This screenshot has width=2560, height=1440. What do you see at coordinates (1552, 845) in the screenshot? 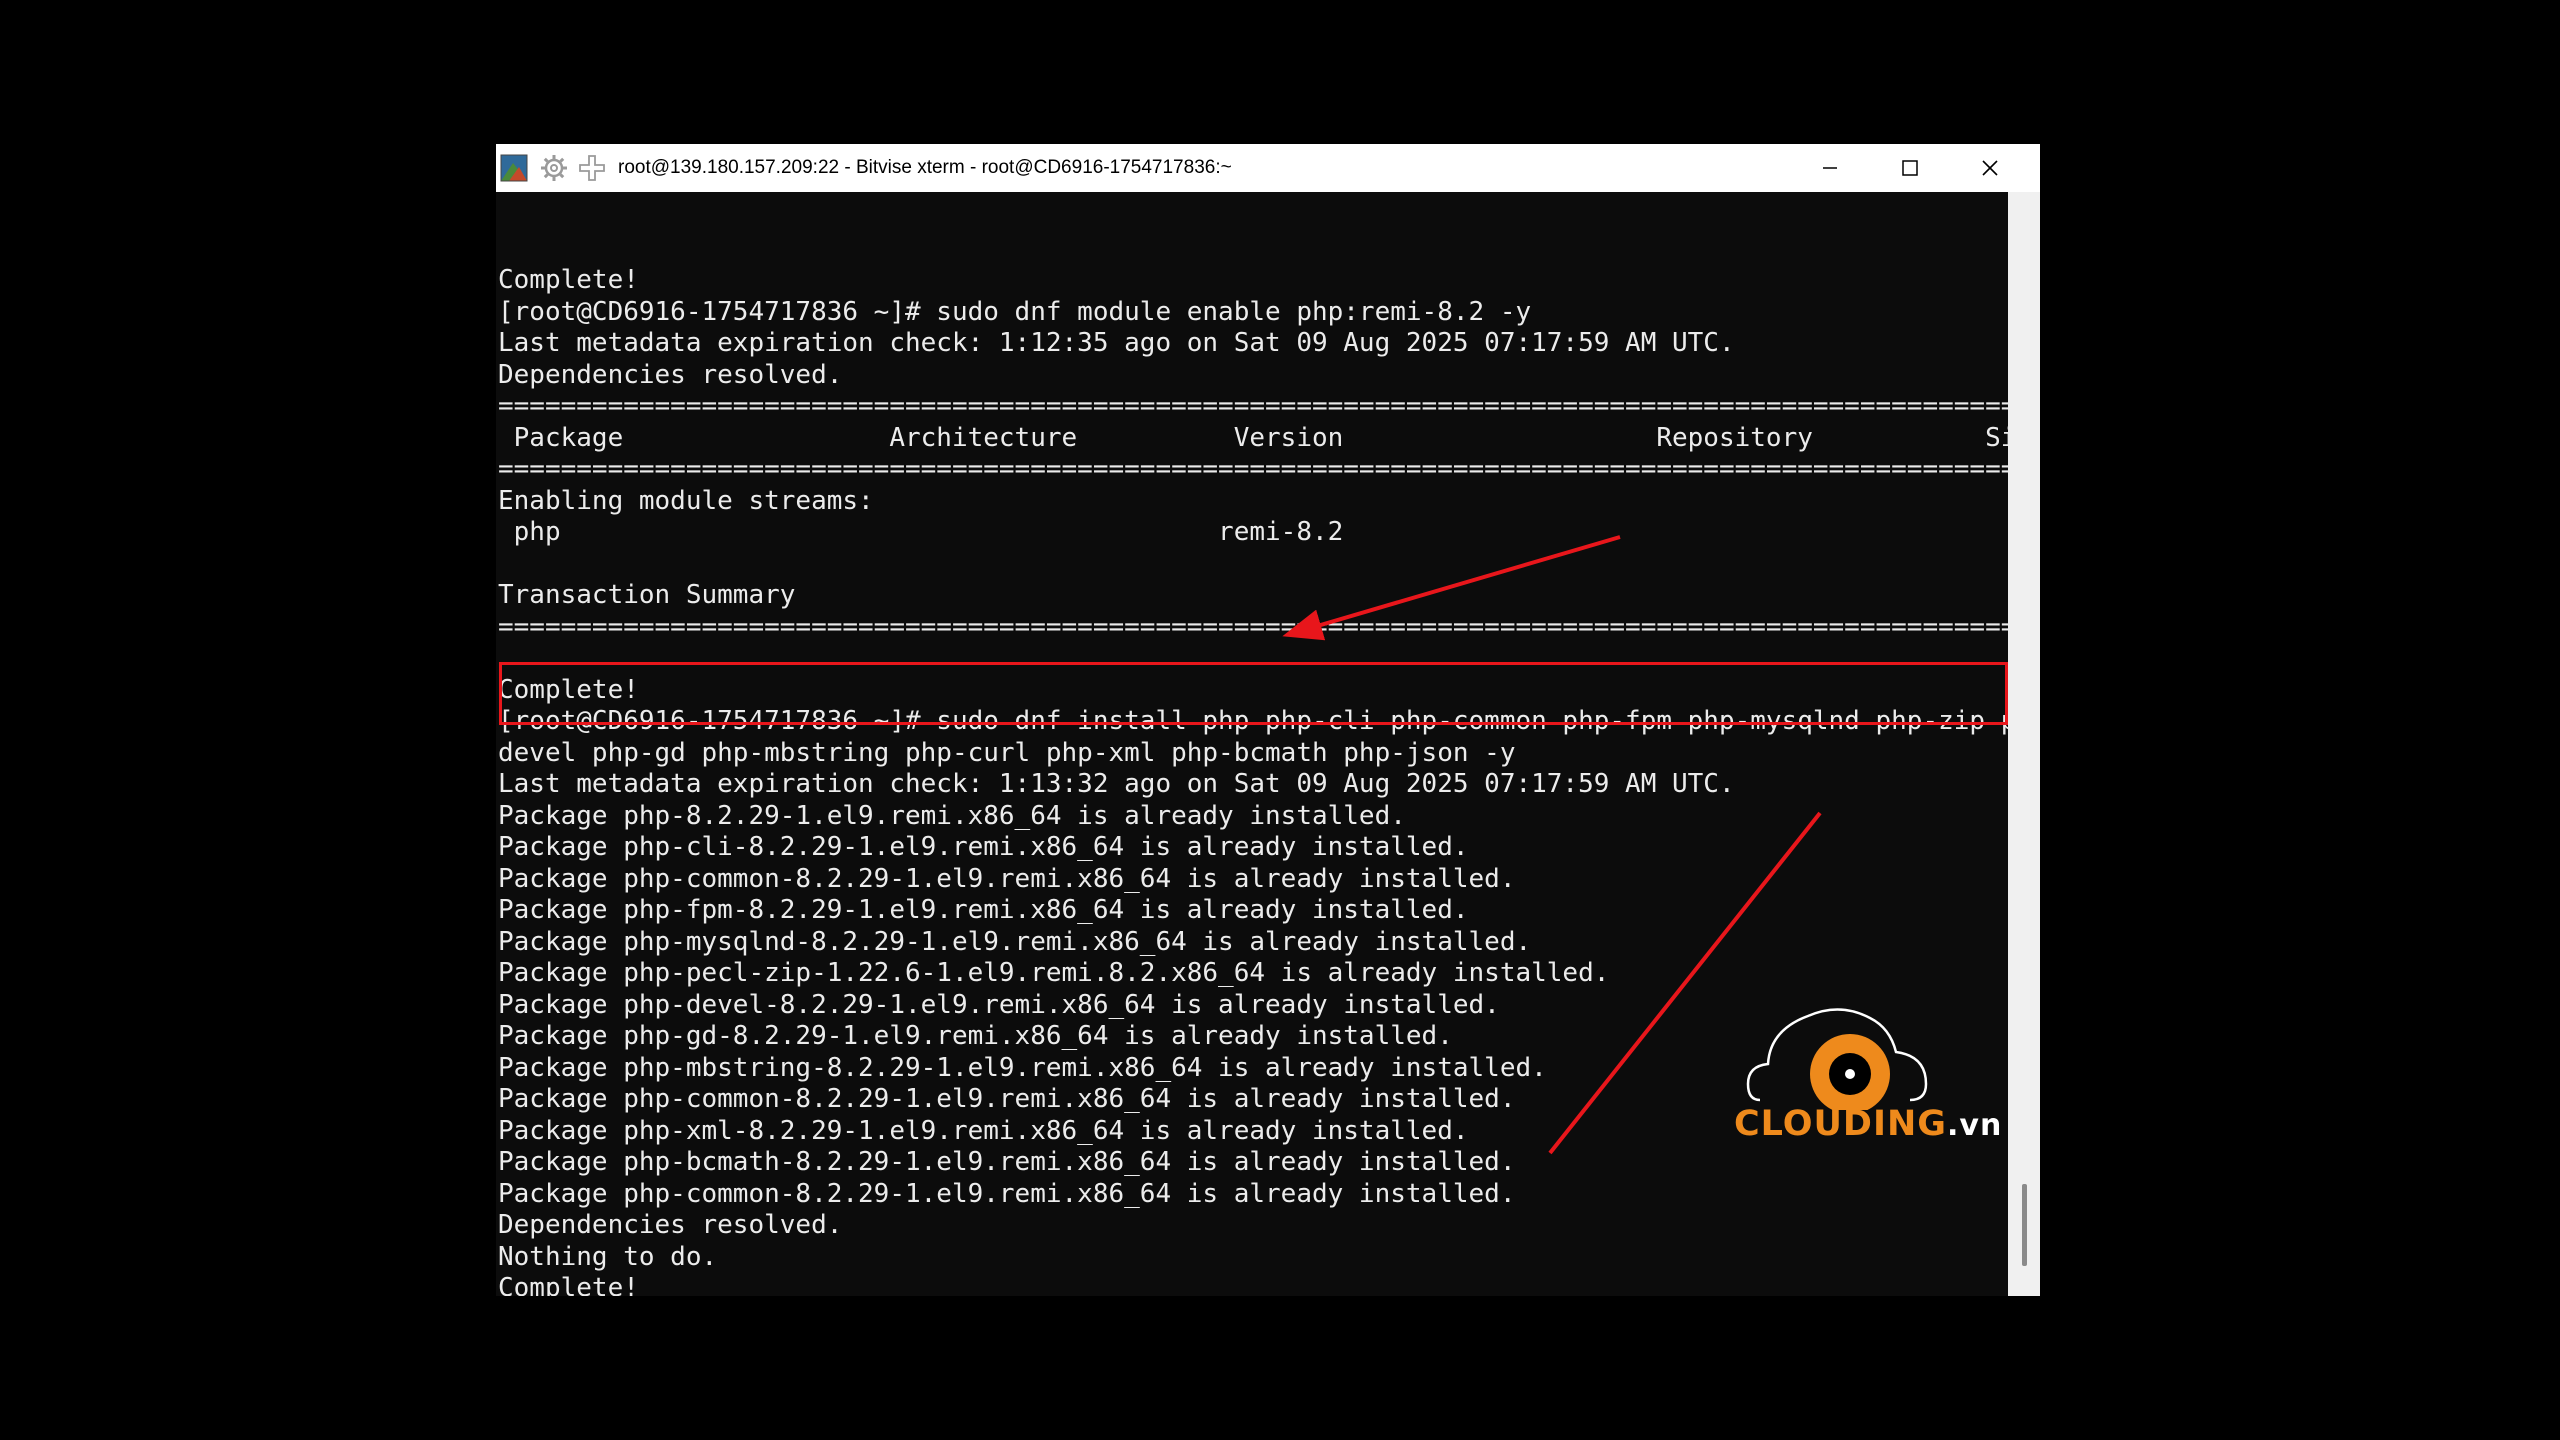
I see `annotation-arrows` at bounding box center [1552, 845].